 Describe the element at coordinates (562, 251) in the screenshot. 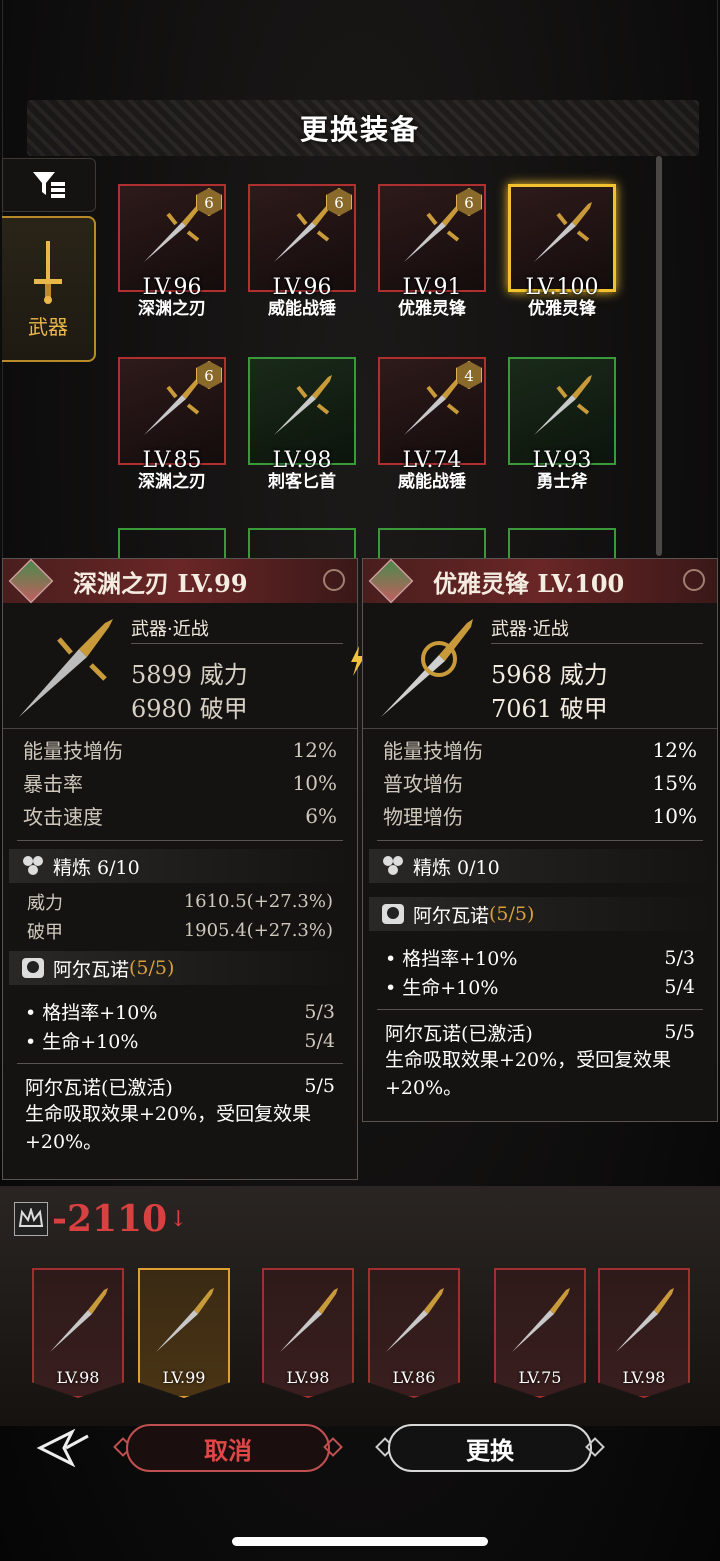

I see `inventory-item: LV.100 优雅灵锋` at that location.